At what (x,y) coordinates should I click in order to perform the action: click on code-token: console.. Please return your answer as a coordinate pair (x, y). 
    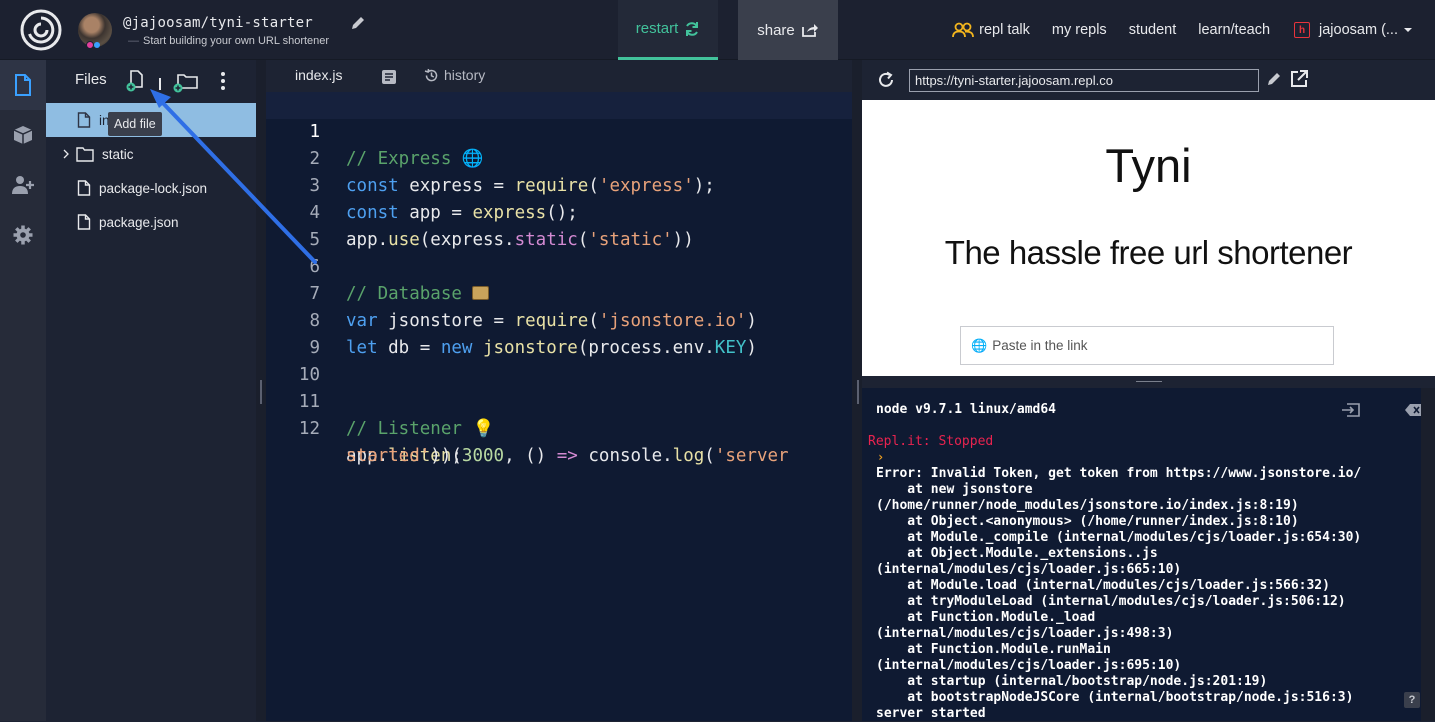
    Looking at the image, I should click on (625, 456).